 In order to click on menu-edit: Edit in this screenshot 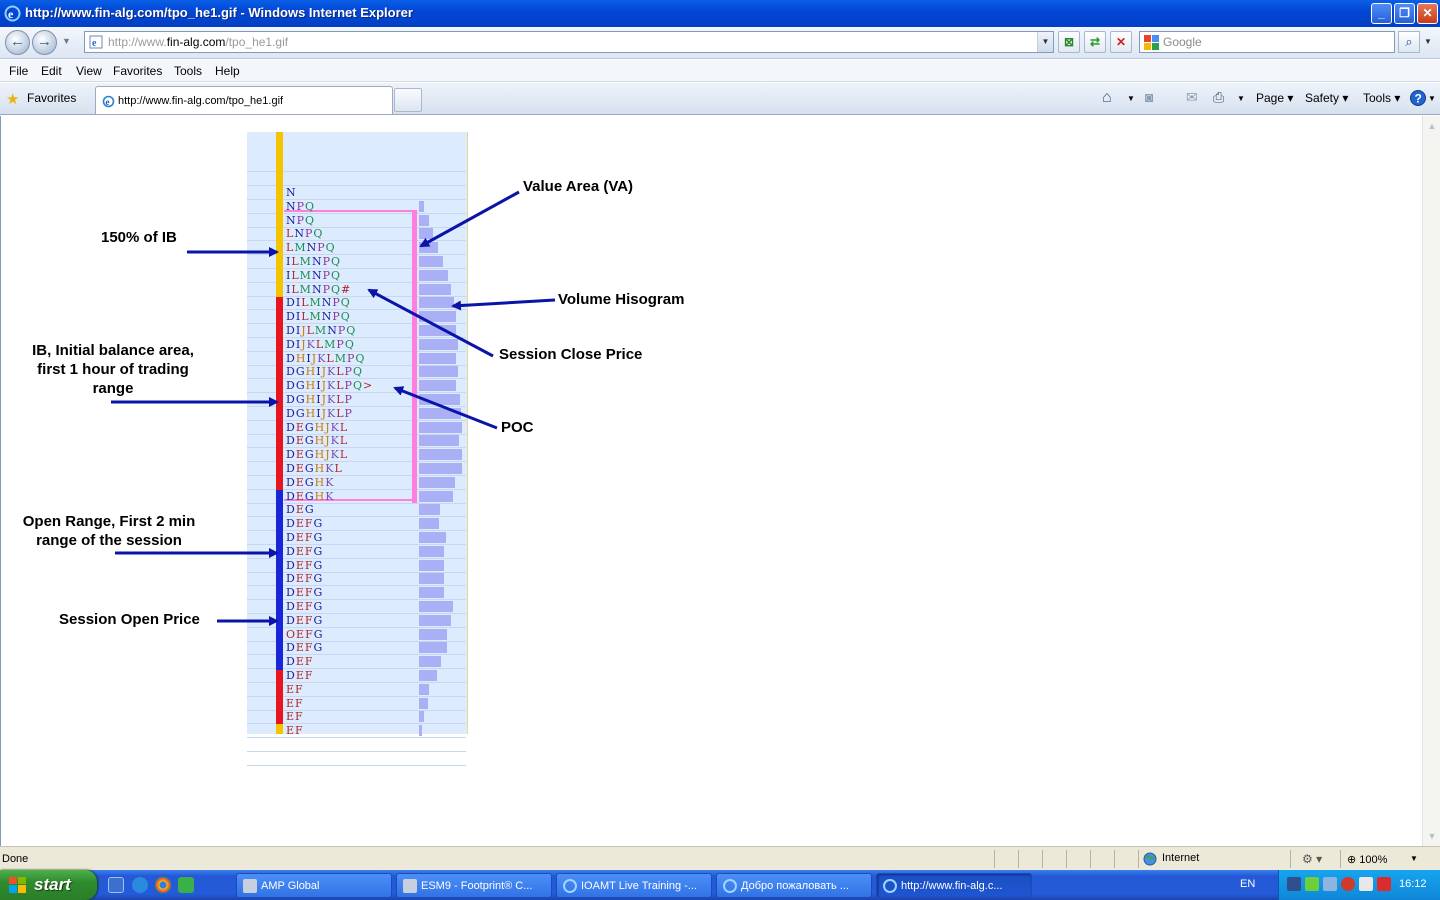, I will do `click(51, 71)`.